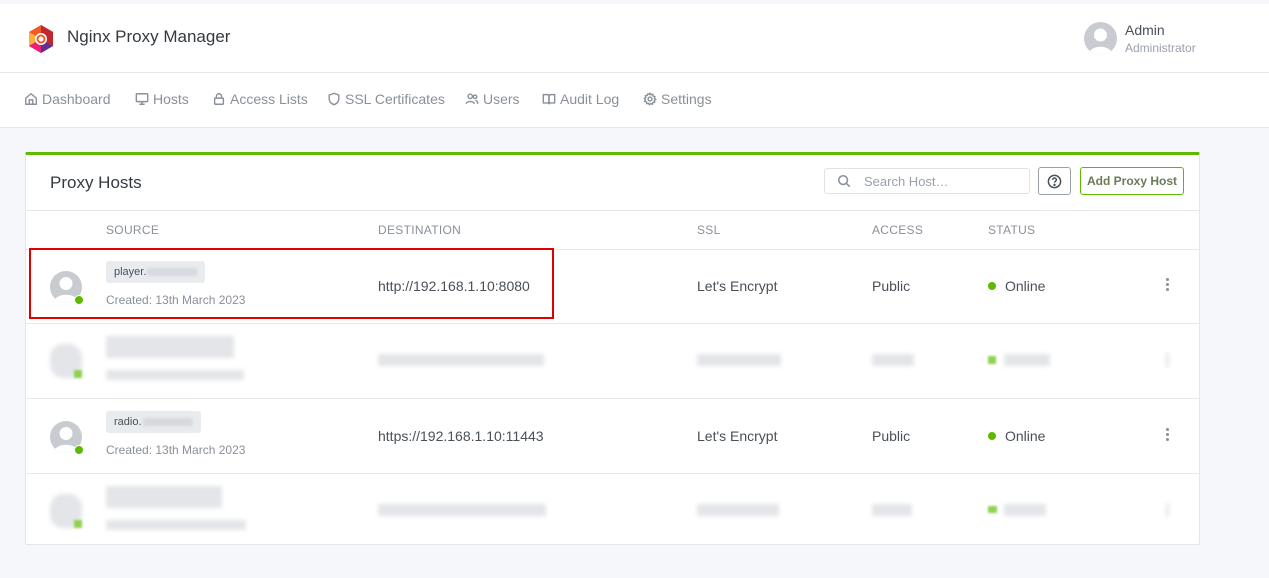 The height and width of the screenshot is (578, 1269). What do you see at coordinates (1011, 230) in the screenshot?
I see `column-header-status: STATUS` at bounding box center [1011, 230].